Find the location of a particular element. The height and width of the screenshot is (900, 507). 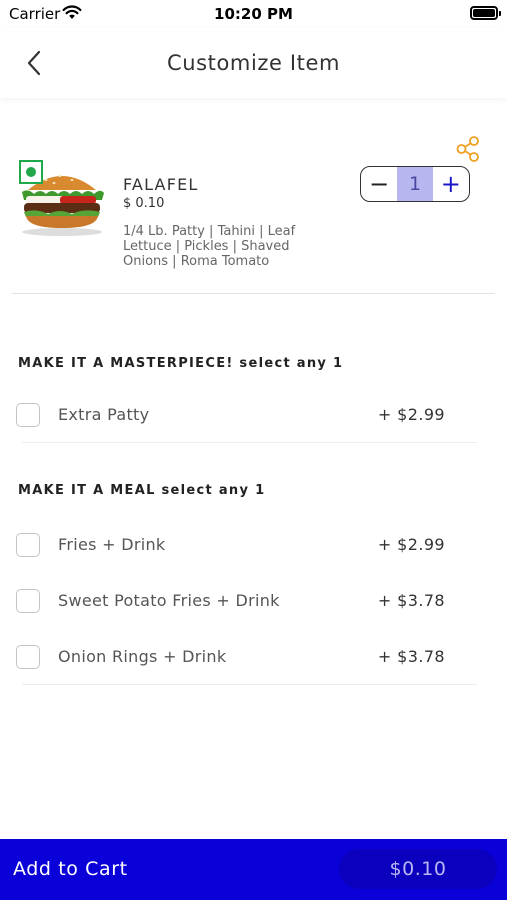

share-button is located at coordinates (468, 149).